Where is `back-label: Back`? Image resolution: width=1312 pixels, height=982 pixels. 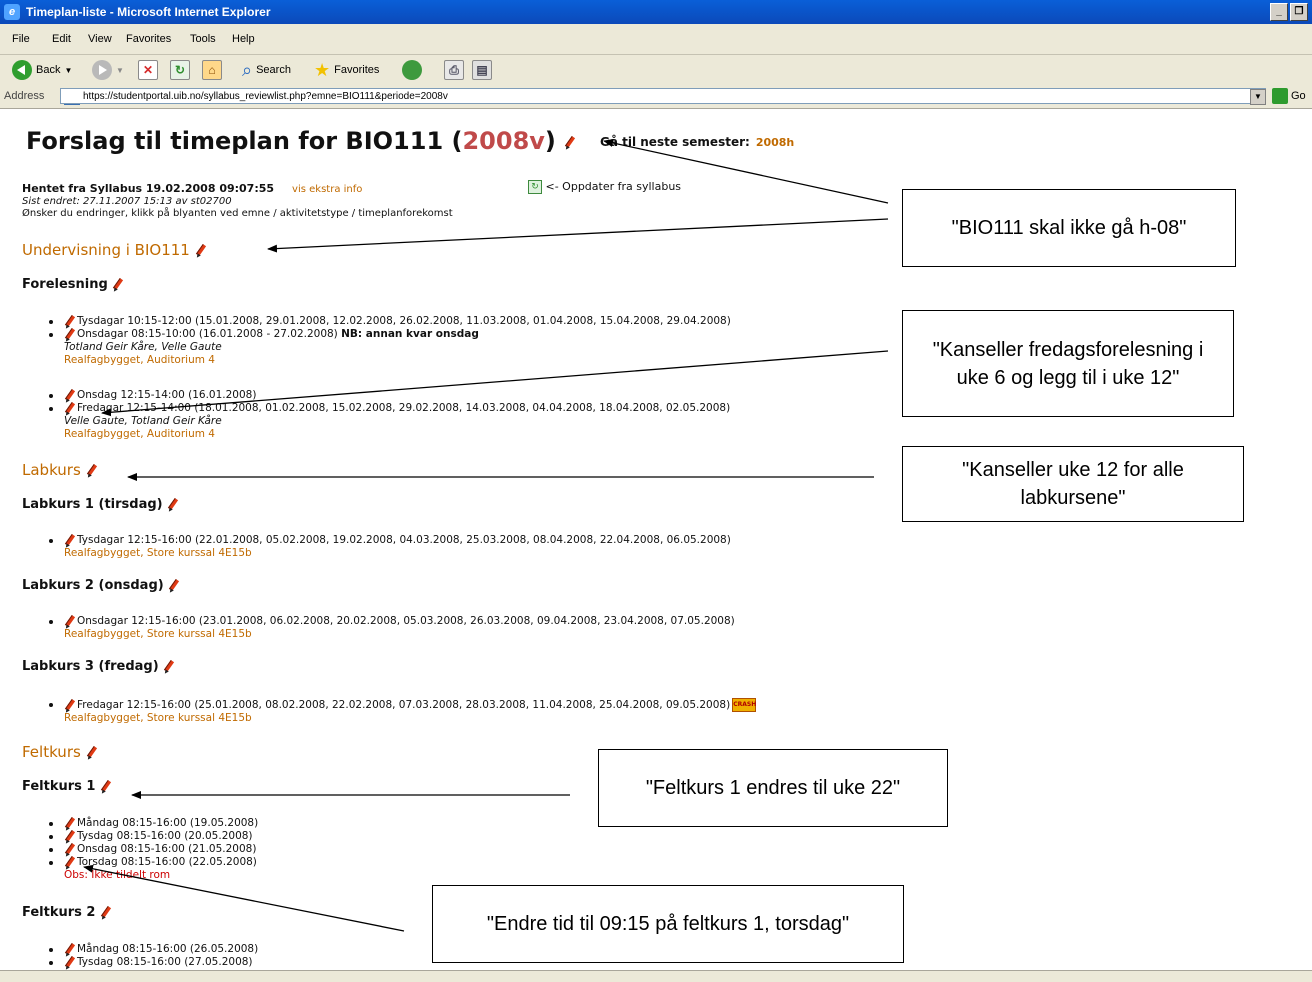
back-label: Back is located at coordinates (48, 70).